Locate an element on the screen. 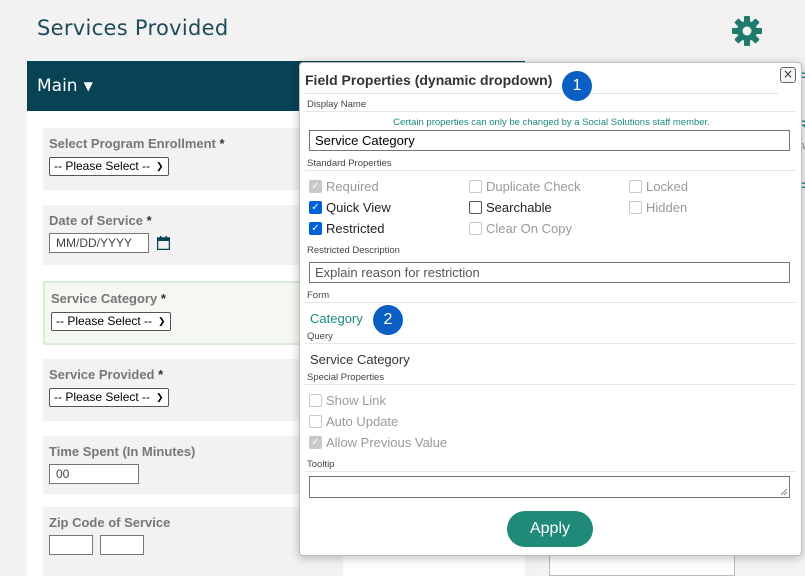 This screenshot has height=576, width=805. page-title: Services Provided is located at coordinates (133, 28).